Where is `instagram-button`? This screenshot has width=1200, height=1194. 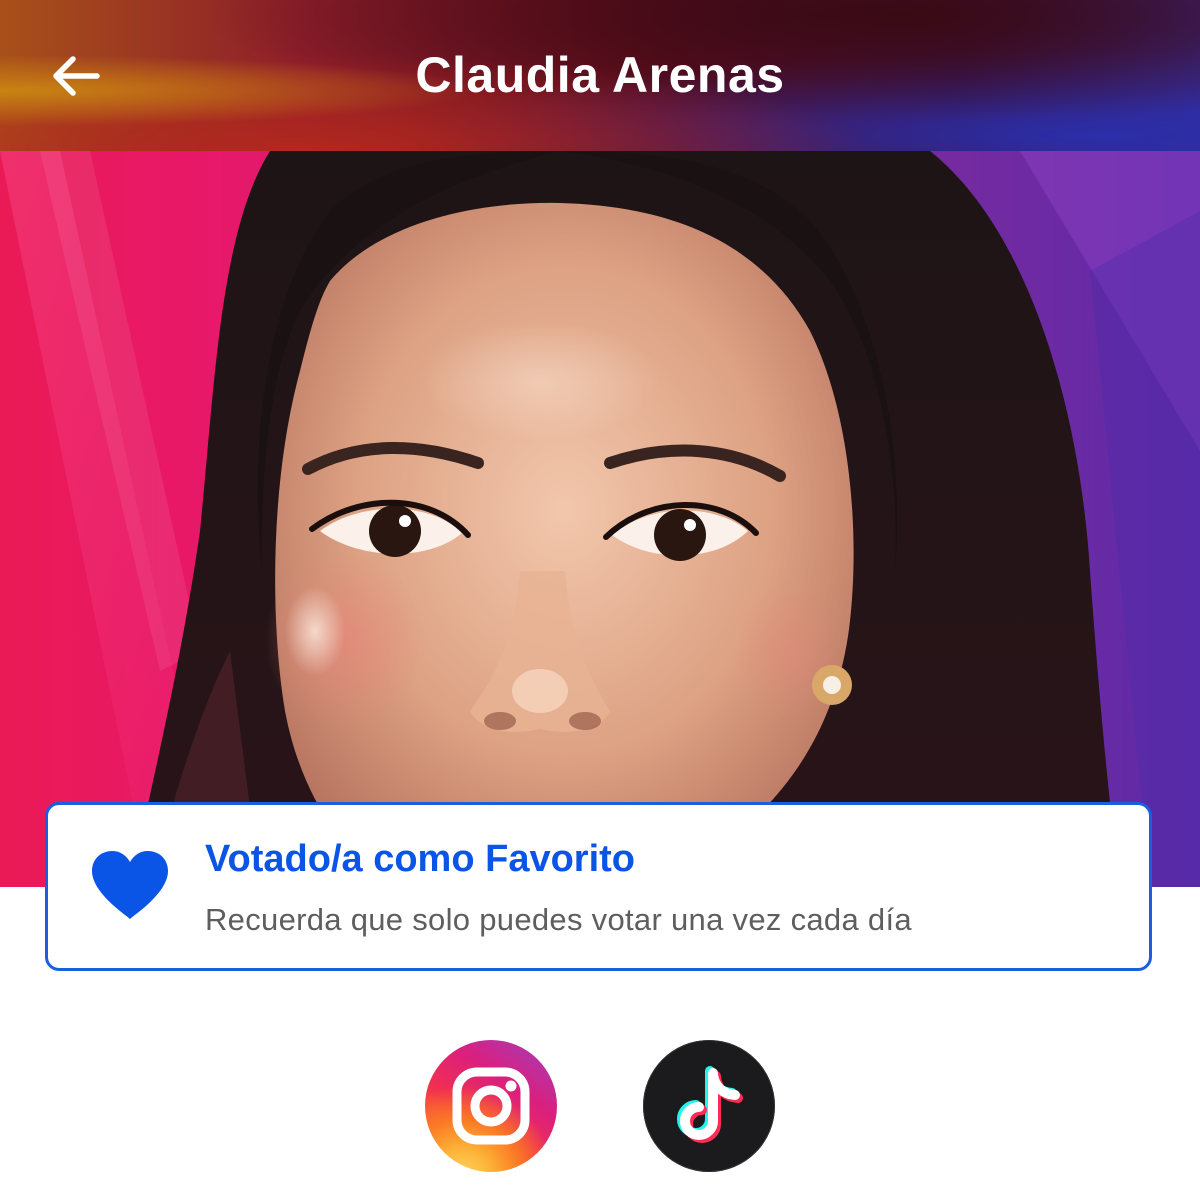 instagram-button is located at coordinates (491, 1106).